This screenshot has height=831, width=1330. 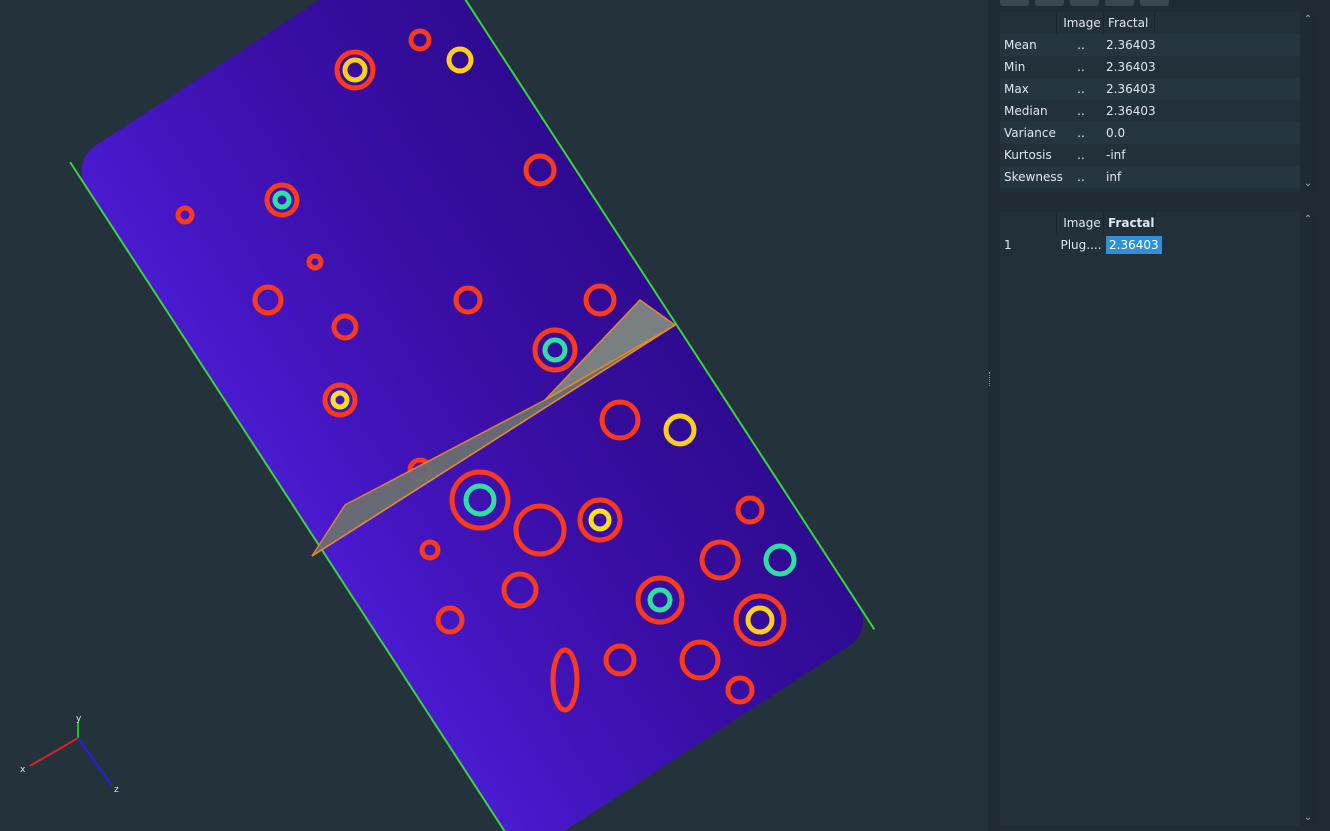 I want to click on table-row: Variance .. 0.0, so click(x=1154, y=133).